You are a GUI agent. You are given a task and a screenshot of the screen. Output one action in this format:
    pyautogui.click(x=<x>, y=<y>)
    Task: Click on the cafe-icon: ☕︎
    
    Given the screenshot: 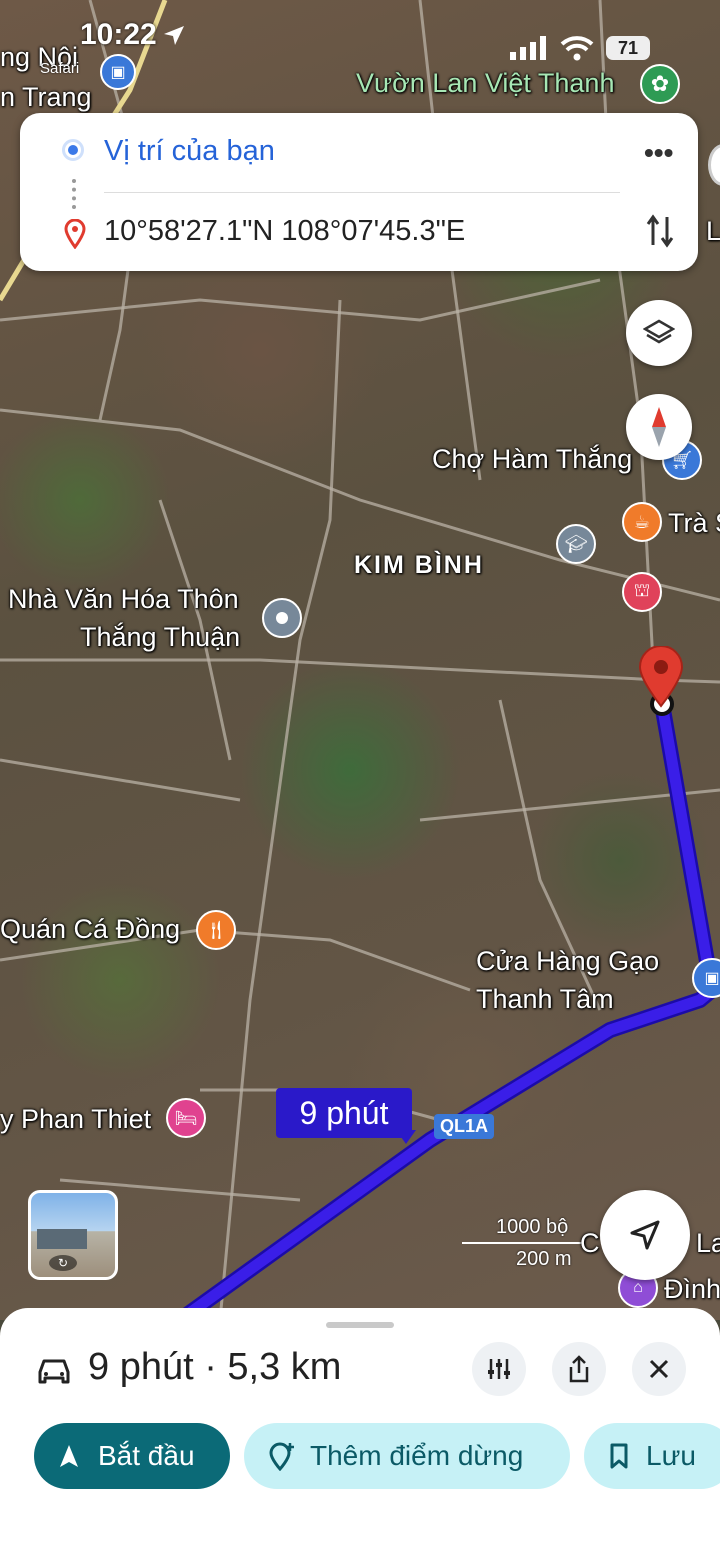 What is the action you would take?
    pyautogui.click(x=642, y=522)
    